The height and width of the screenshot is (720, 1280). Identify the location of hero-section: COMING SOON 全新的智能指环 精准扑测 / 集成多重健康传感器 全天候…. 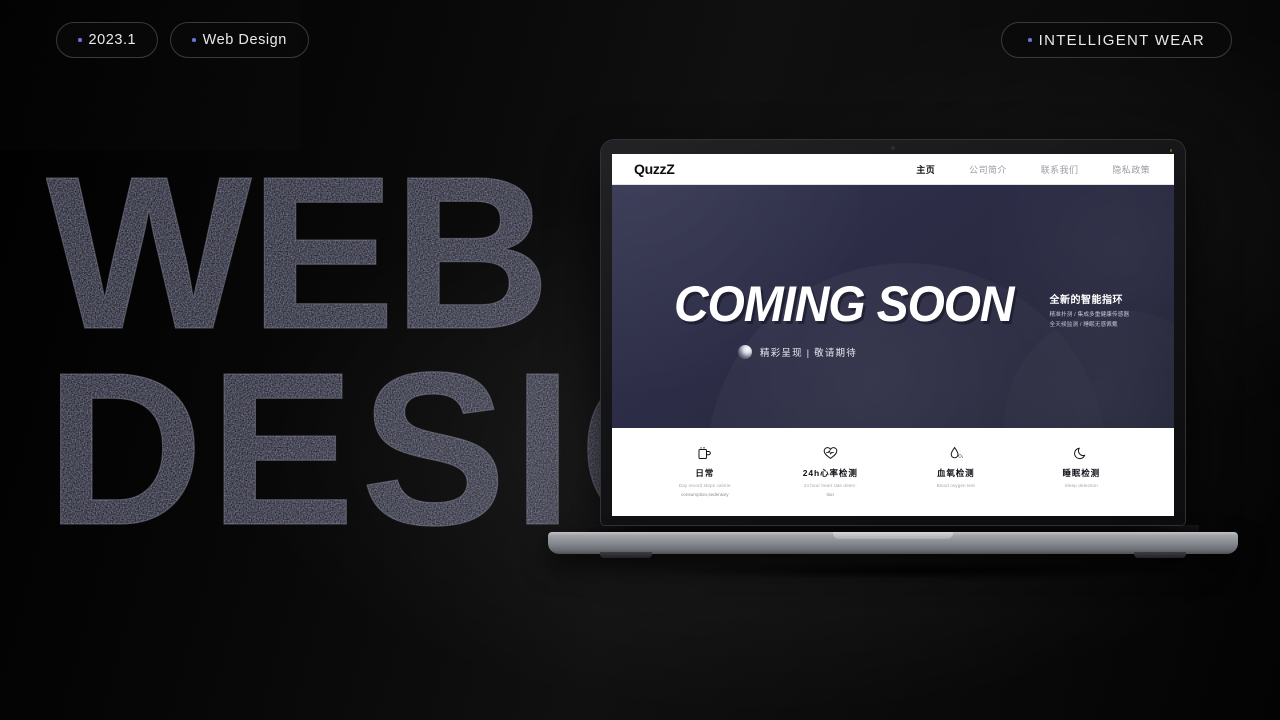
(893, 306).